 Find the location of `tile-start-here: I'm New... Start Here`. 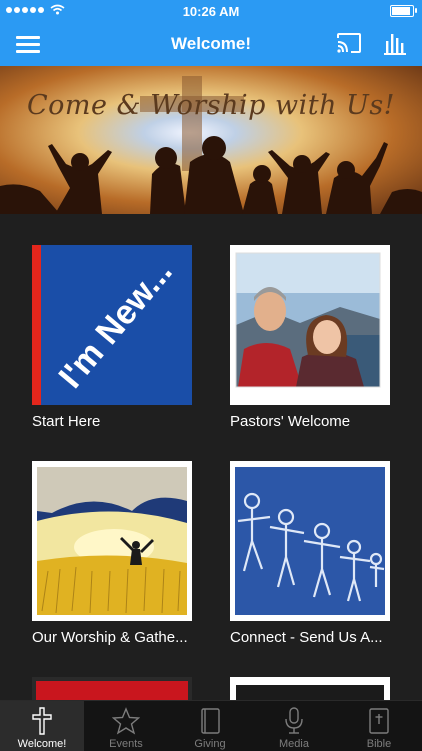

tile-start-here: I'm New... Start Here is located at coordinates (112, 337).